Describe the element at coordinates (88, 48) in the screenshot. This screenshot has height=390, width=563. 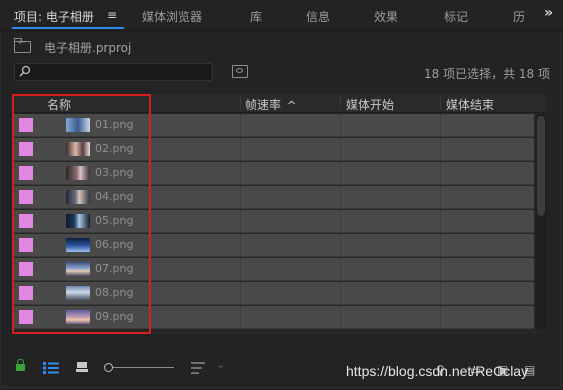
I see `project-file-name: 电子相册.prproj` at that location.